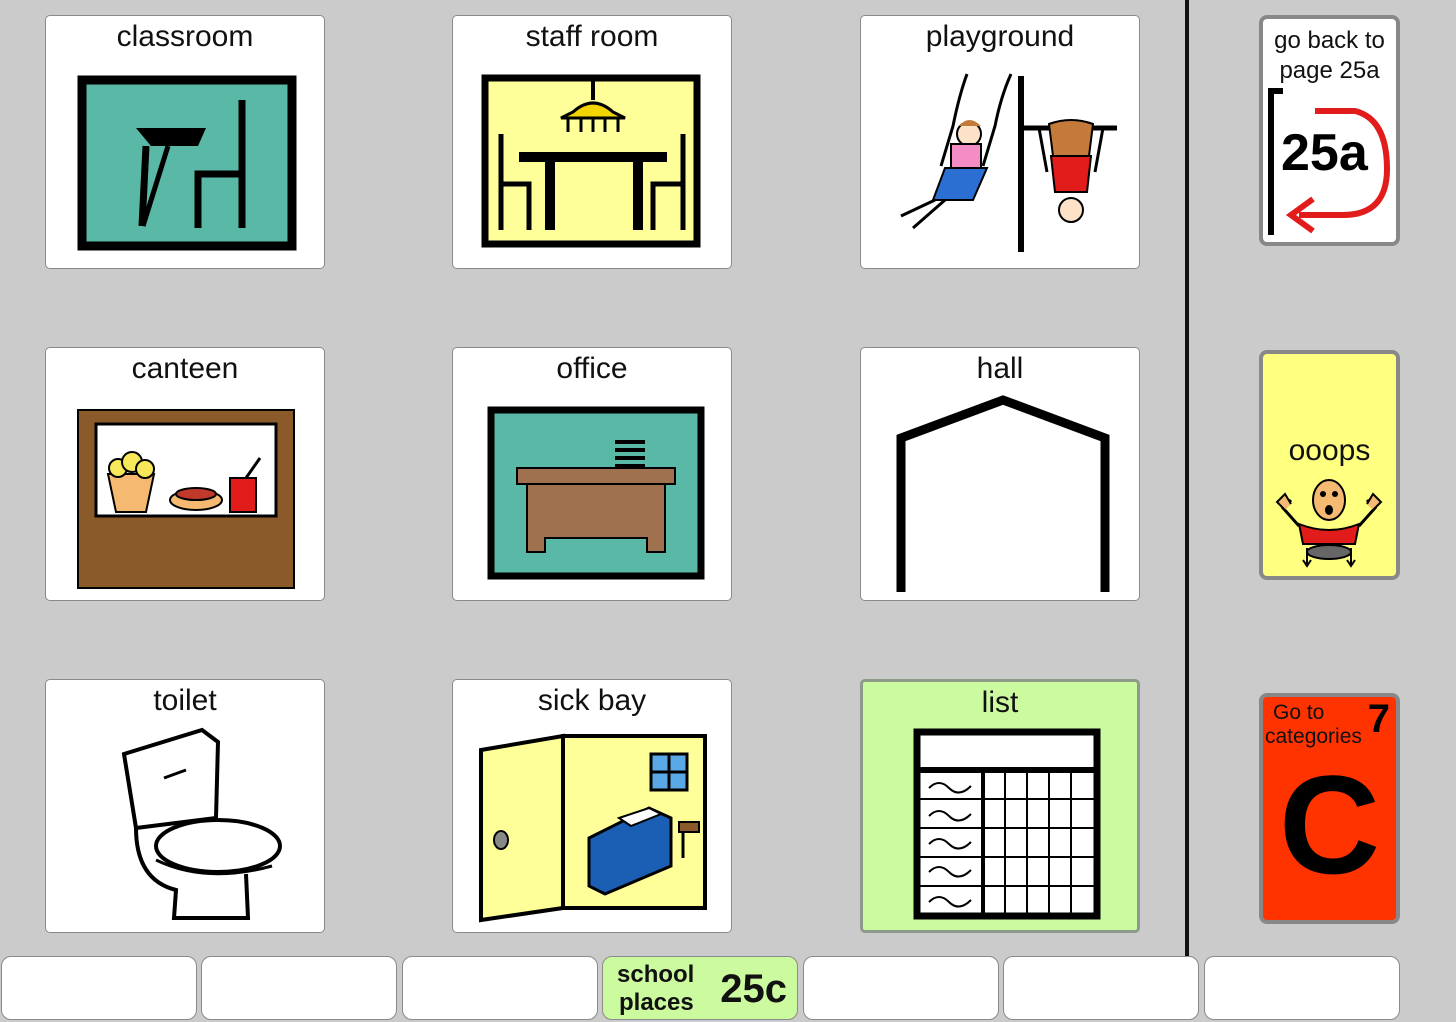 The image size is (1456, 1022). I want to click on go-to-categories-button: Go to categories 7 C, so click(1329, 808).